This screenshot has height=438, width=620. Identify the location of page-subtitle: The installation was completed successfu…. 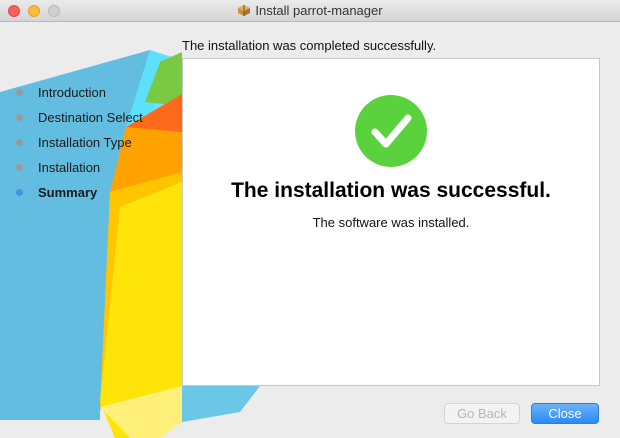
(309, 45).